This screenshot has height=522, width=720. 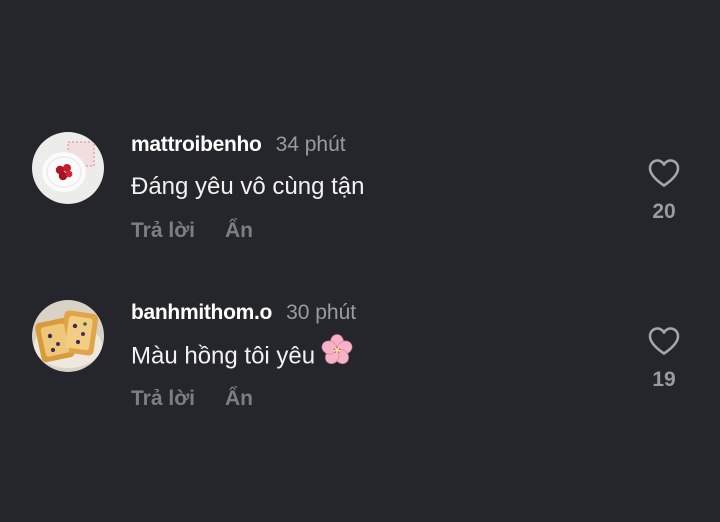 What do you see at coordinates (321, 312) in the screenshot?
I see `comment-timestamp: 30 phút` at bounding box center [321, 312].